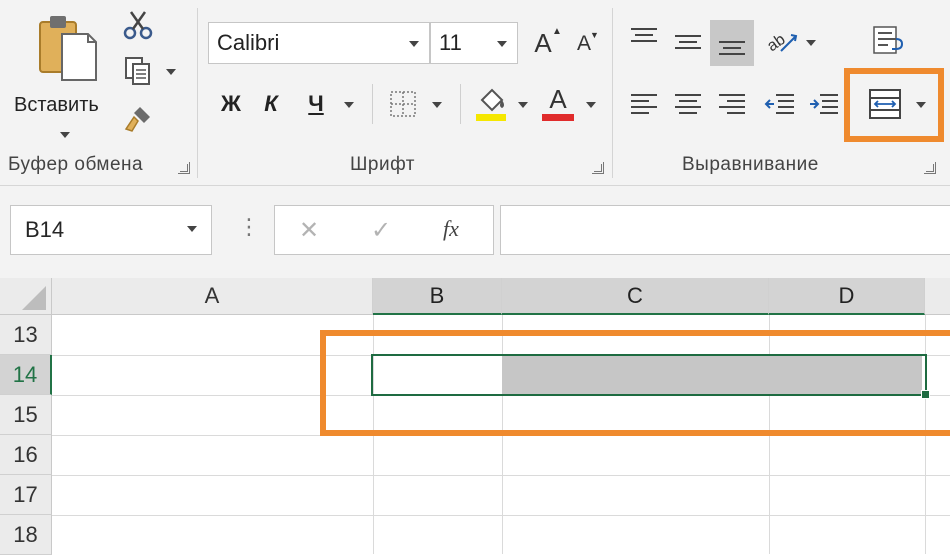 The width and height of the screenshot is (950, 555). What do you see at coordinates (248, 42) in the screenshot?
I see `font-name-value: Calibri` at bounding box center [248, 42].